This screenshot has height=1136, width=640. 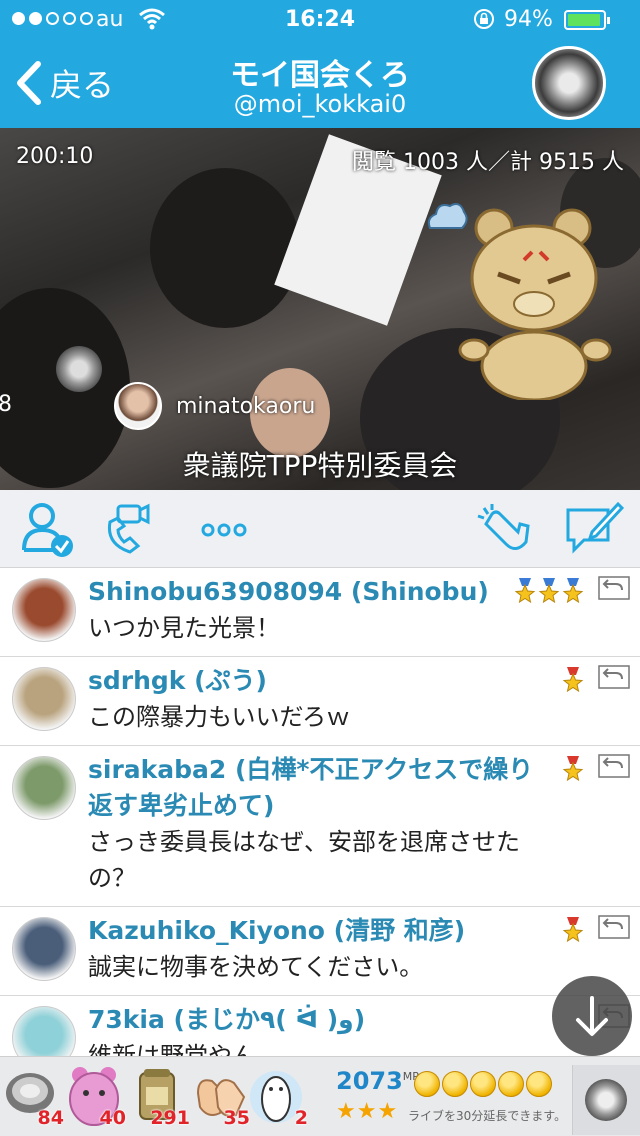 What do you see at coordinates (587, 20) in the screenshot?
I see `battery-icon` at bounding box center [587, 20].